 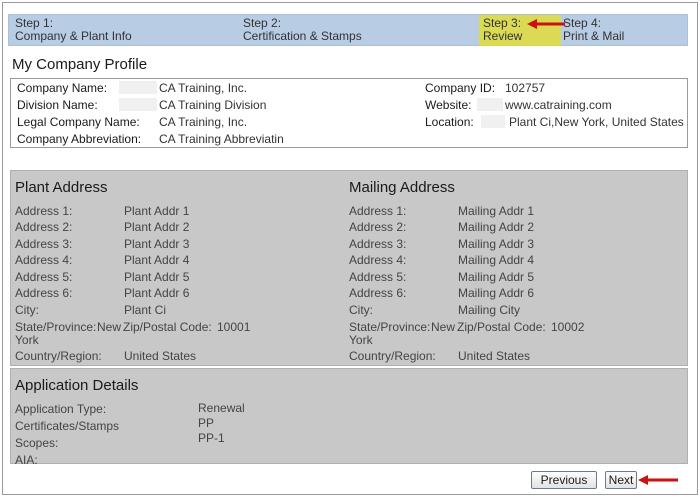 I want to click on scopes-value: PP-1, so click(x=211, y=438).